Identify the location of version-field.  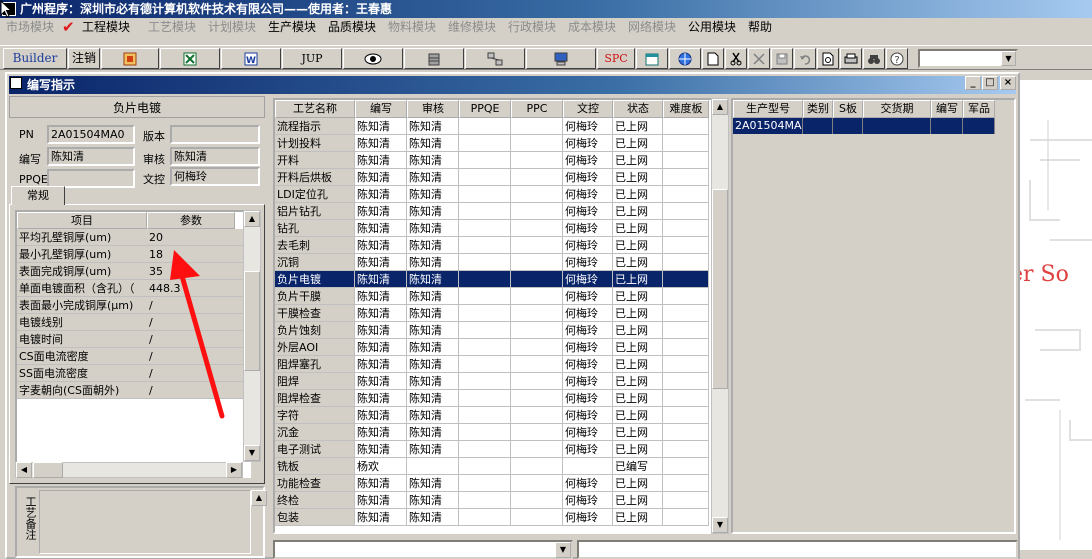
(215, 134).